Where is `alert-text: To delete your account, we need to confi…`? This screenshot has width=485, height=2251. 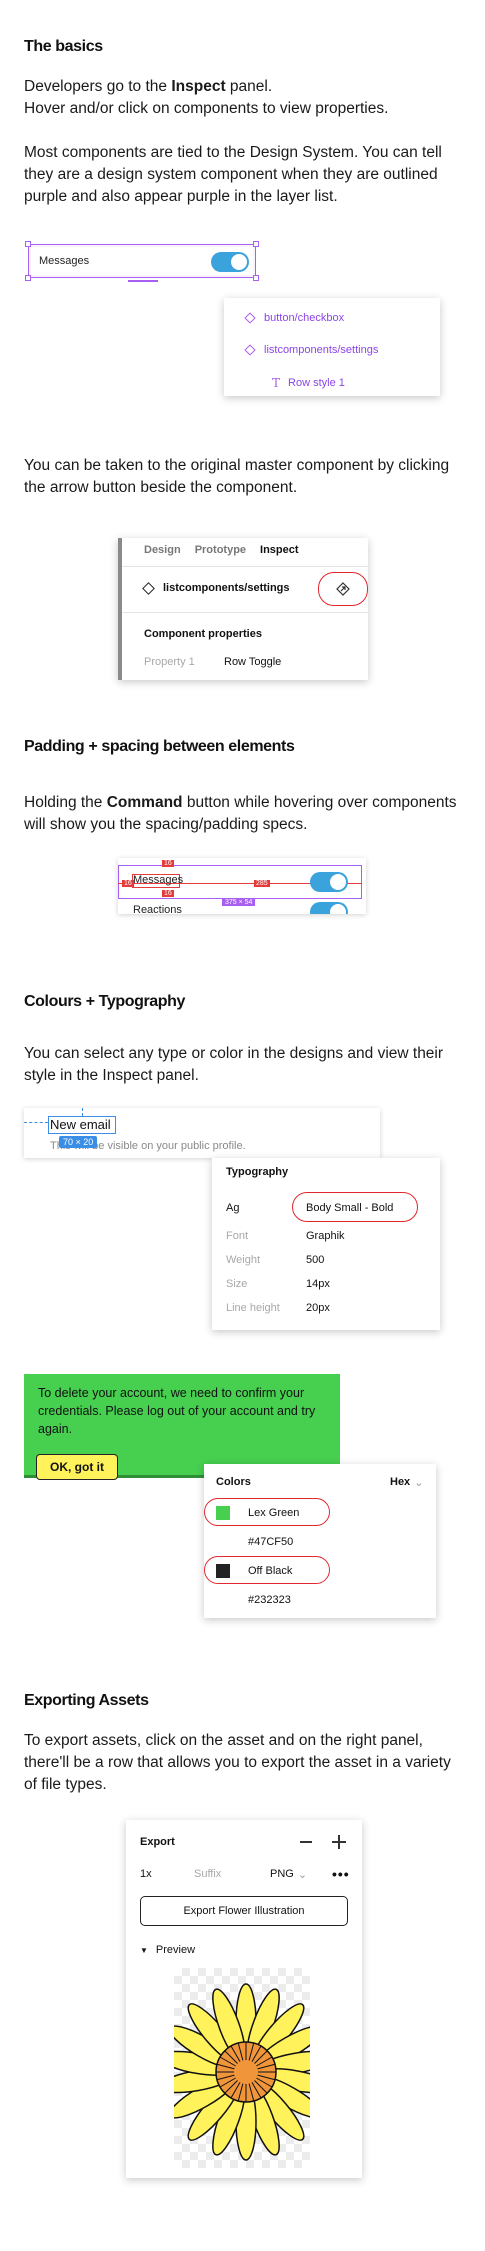
alert-text: To delete your account, we need to confi… is located at coordinates (177, 1411).